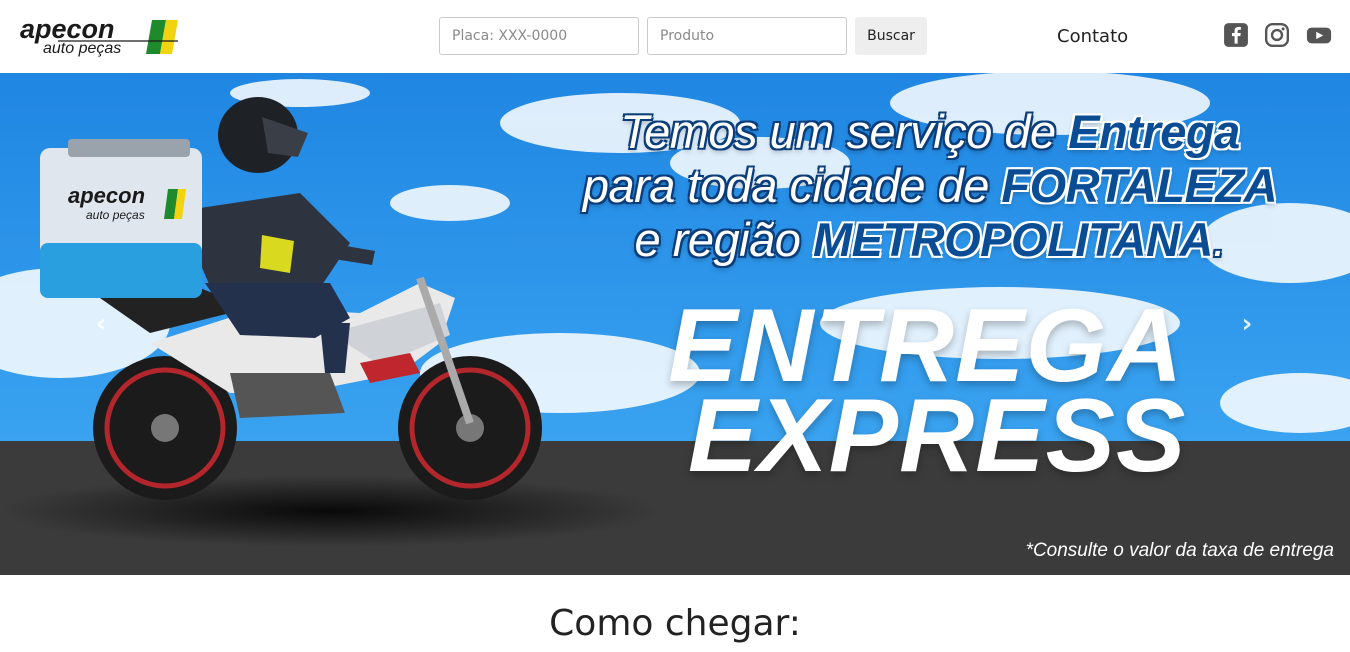  I want to click on site-header: apecon auto peças Buscar Contato, so click(675, 36).